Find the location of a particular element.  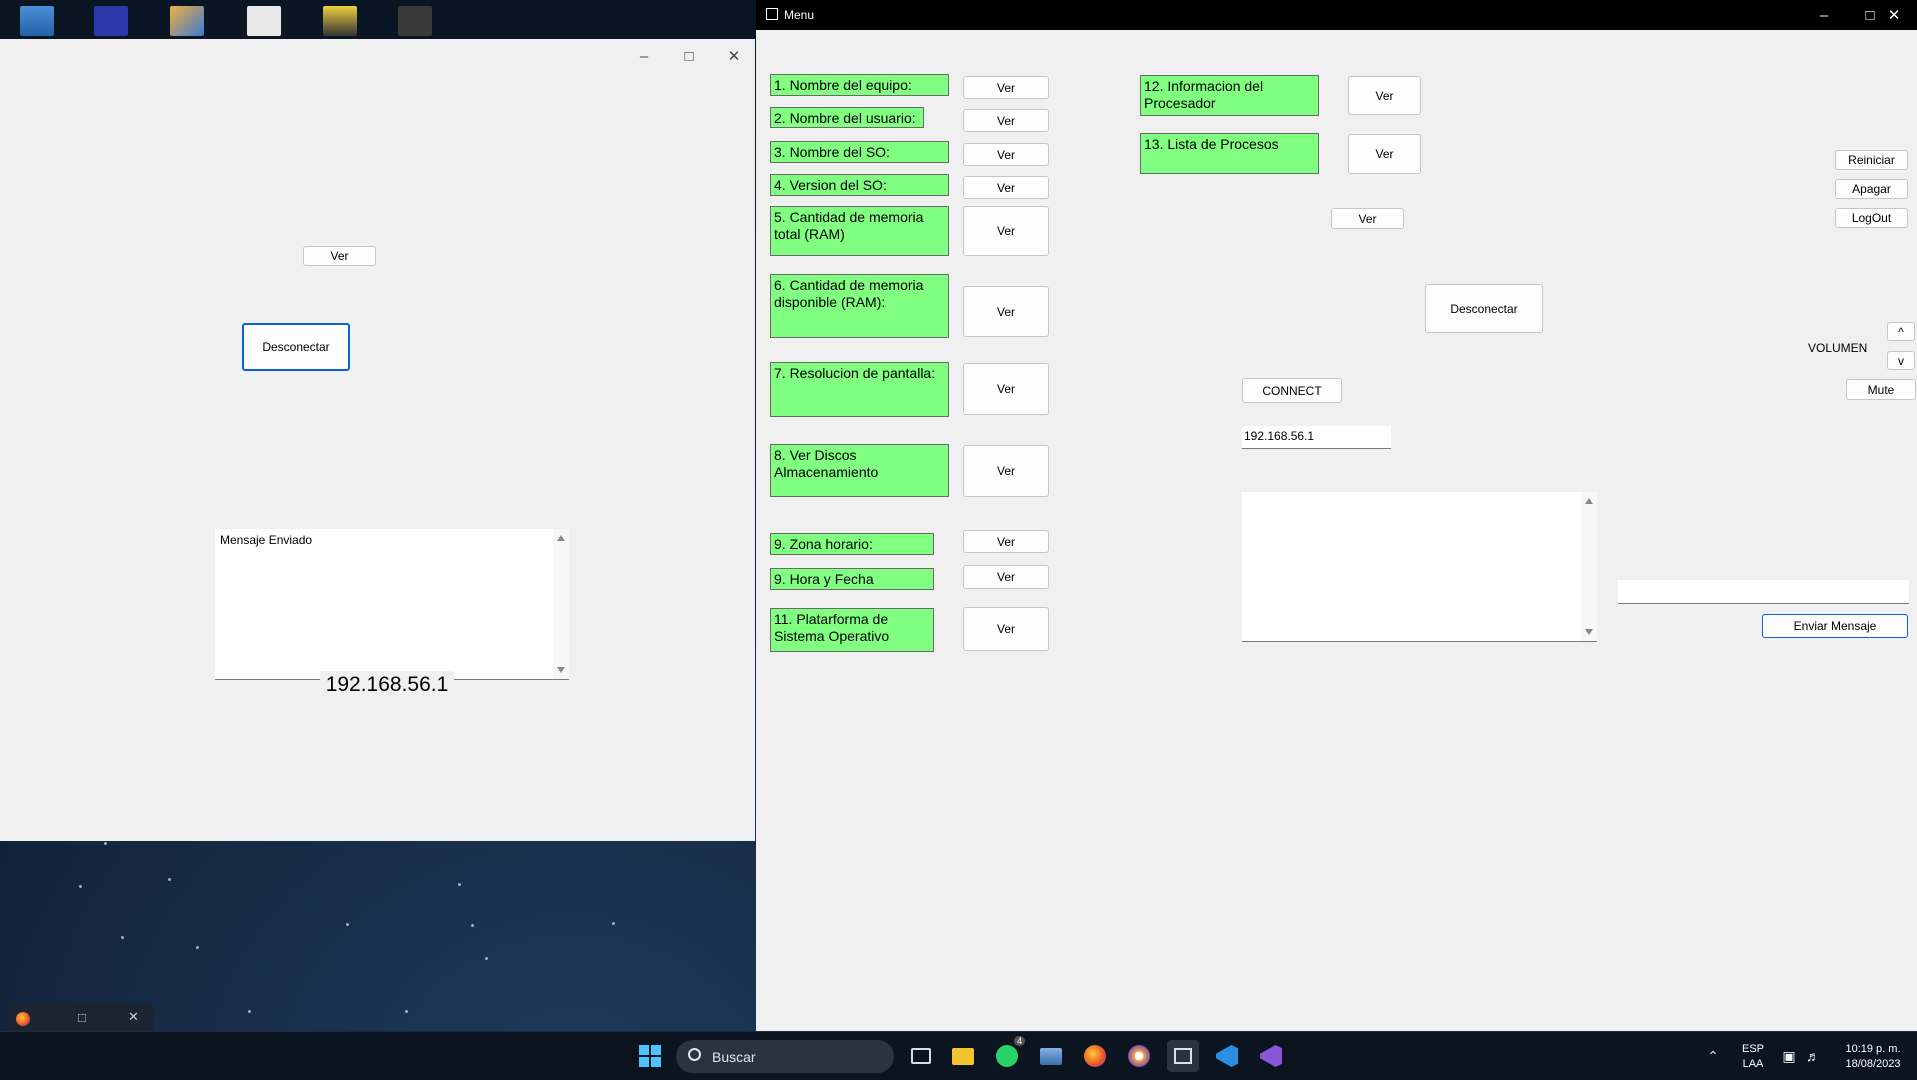

label-date-time: 9. Hora y Fecha is located at coordinates (852, 579).